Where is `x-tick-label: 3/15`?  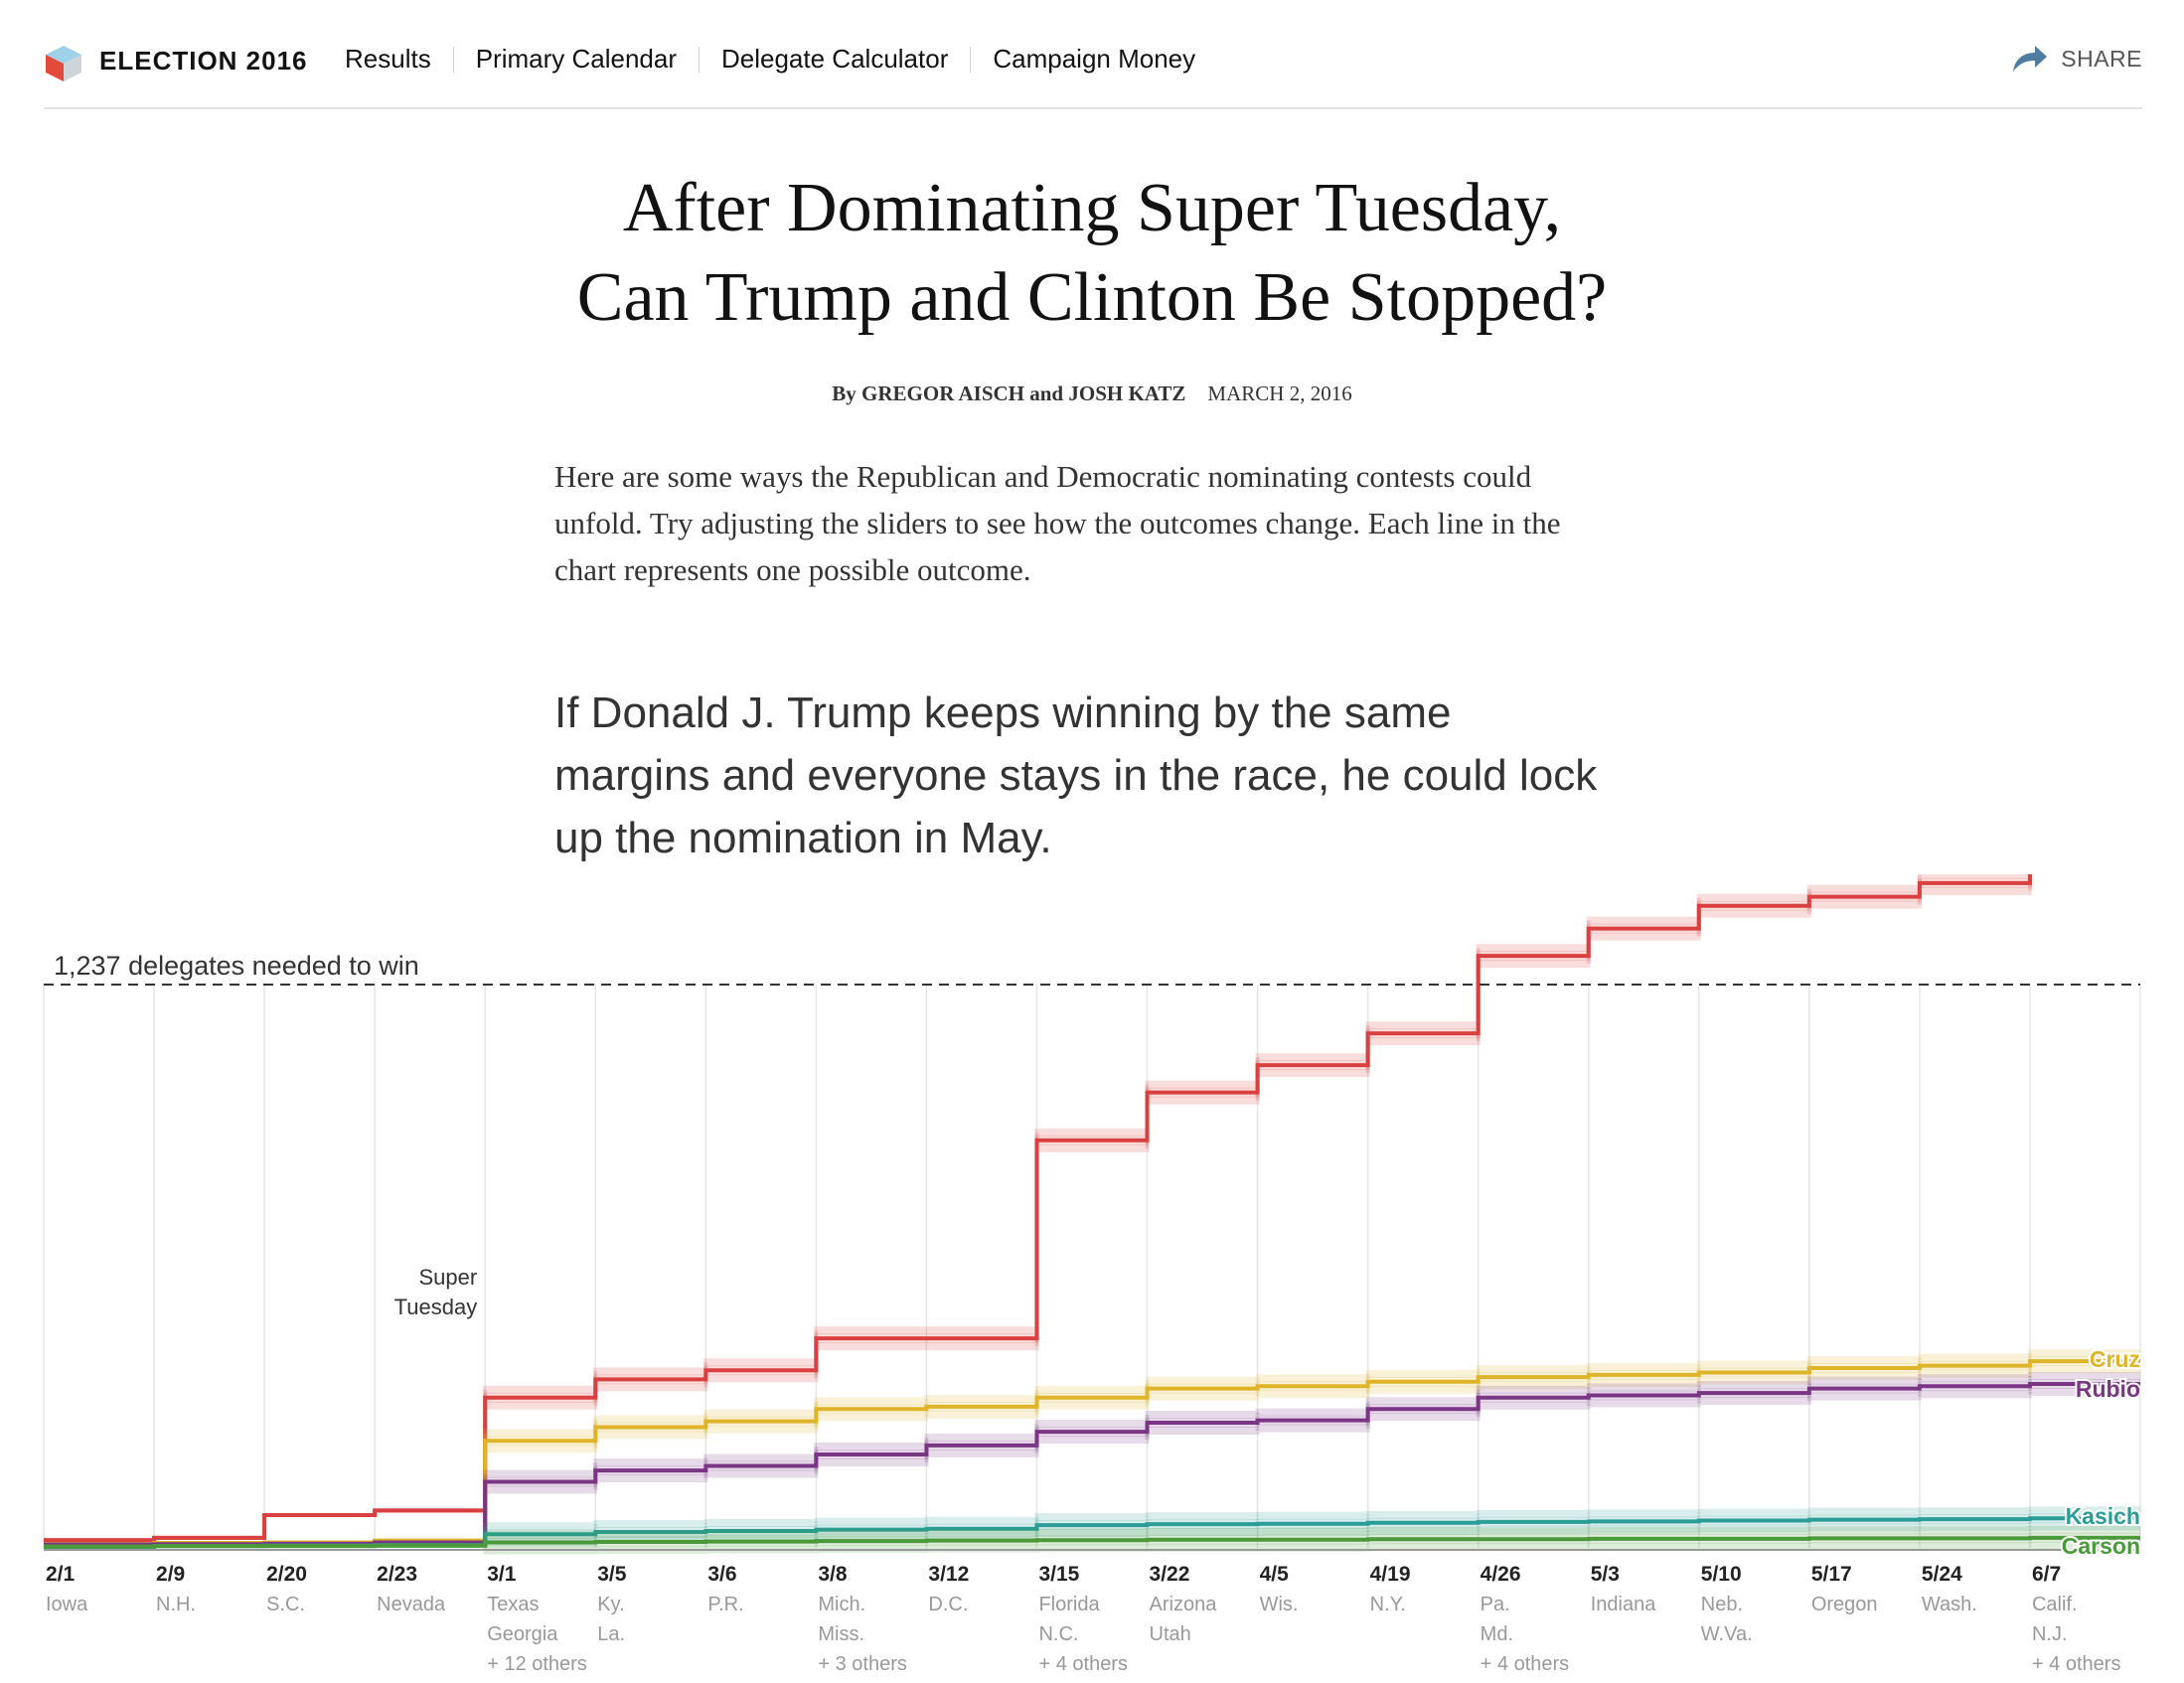
x-tick-label: 3/15 is located at coordinates (1058, 1574).